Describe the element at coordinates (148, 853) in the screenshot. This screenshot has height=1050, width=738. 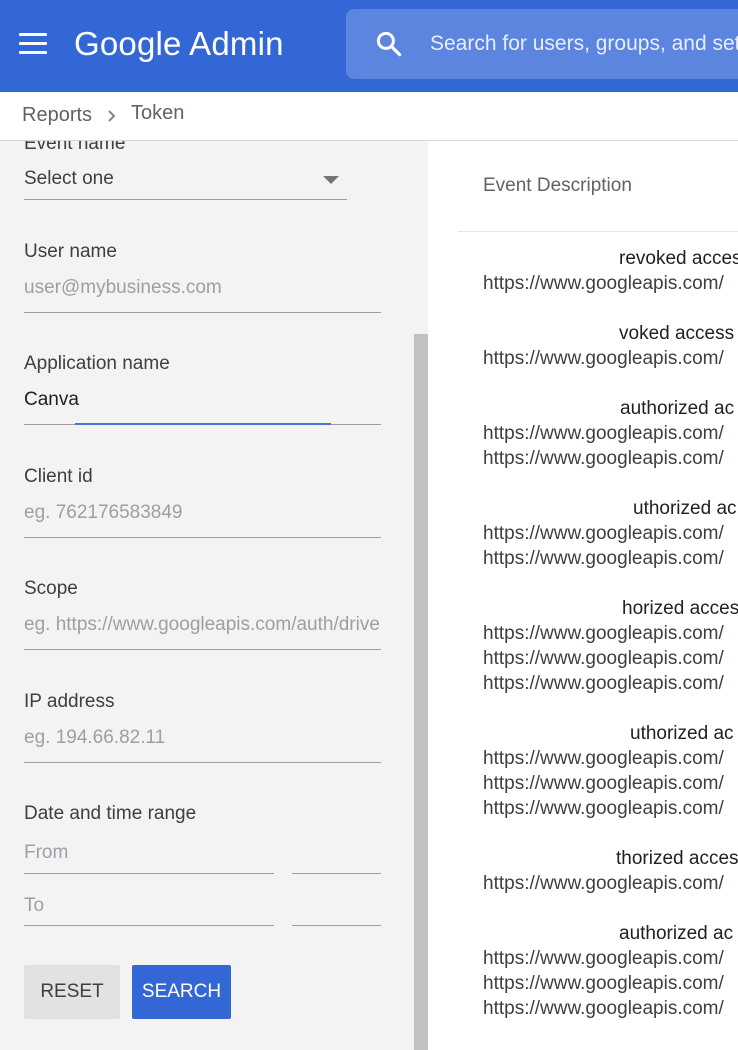
I see `date-from-input` at that location.